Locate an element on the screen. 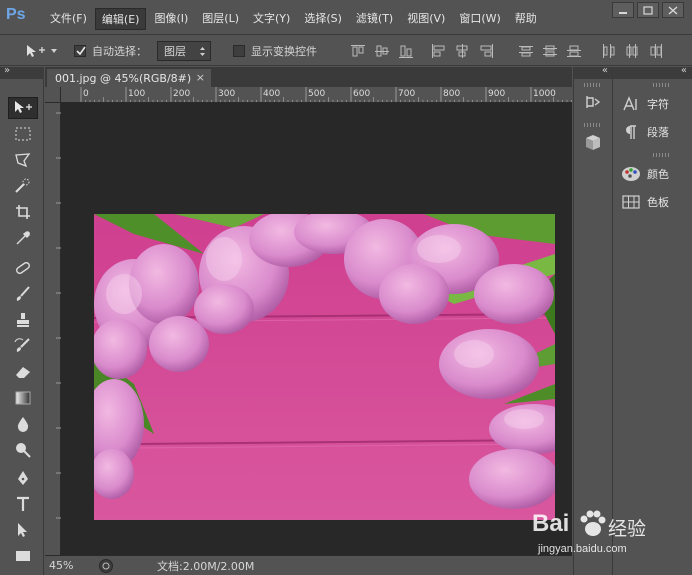 The image size is (692, 575). menu-layer: 图层(L) is located at coordinates (220, 19).